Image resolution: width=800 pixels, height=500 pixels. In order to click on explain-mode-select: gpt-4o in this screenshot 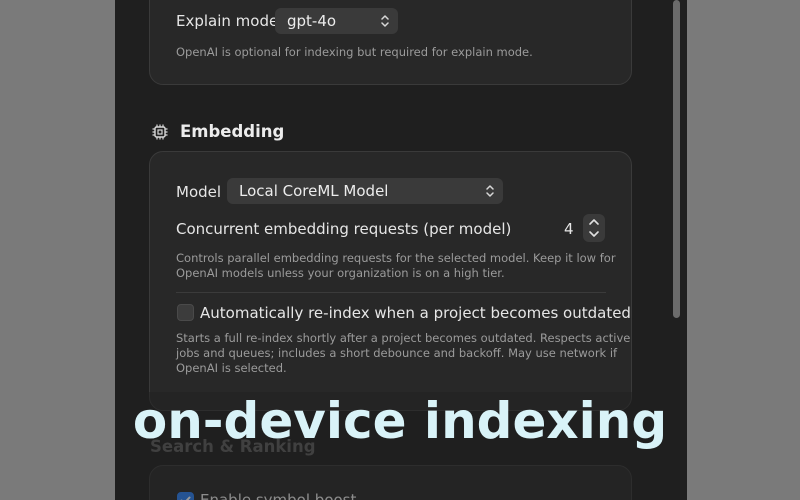, I will do `click(336, 21)`.